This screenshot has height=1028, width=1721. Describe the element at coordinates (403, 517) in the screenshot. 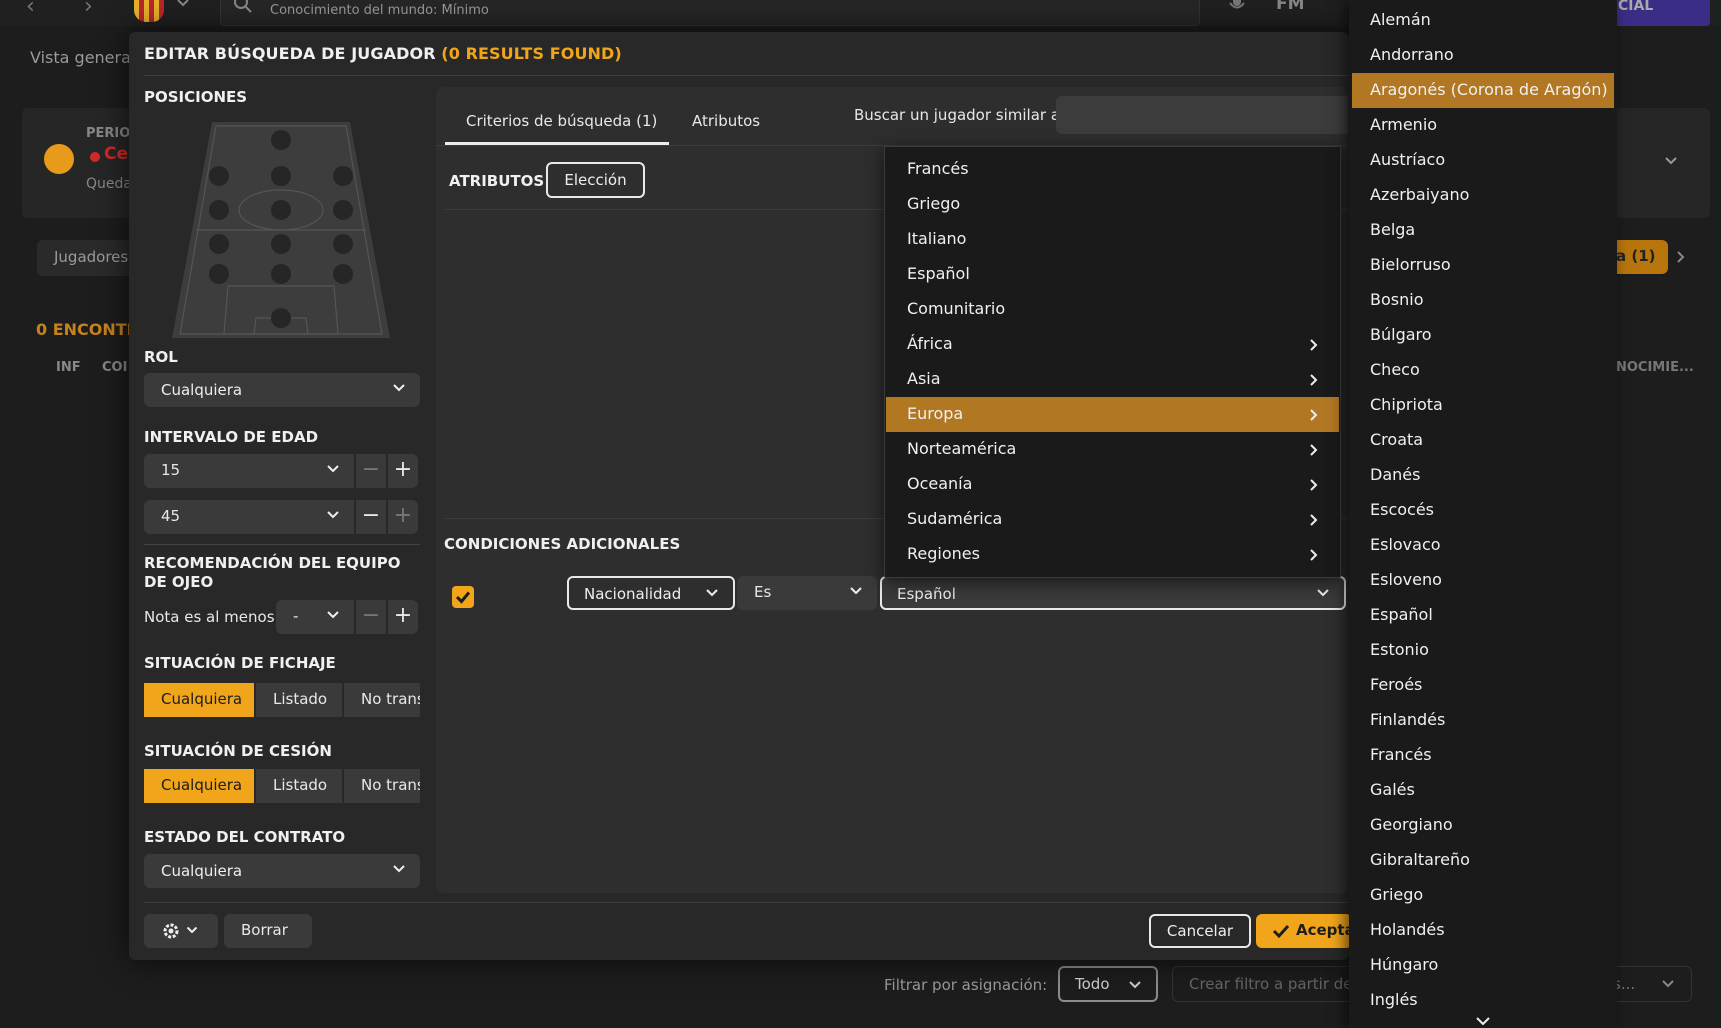

I see `age-max-increment-button: +` at that location.